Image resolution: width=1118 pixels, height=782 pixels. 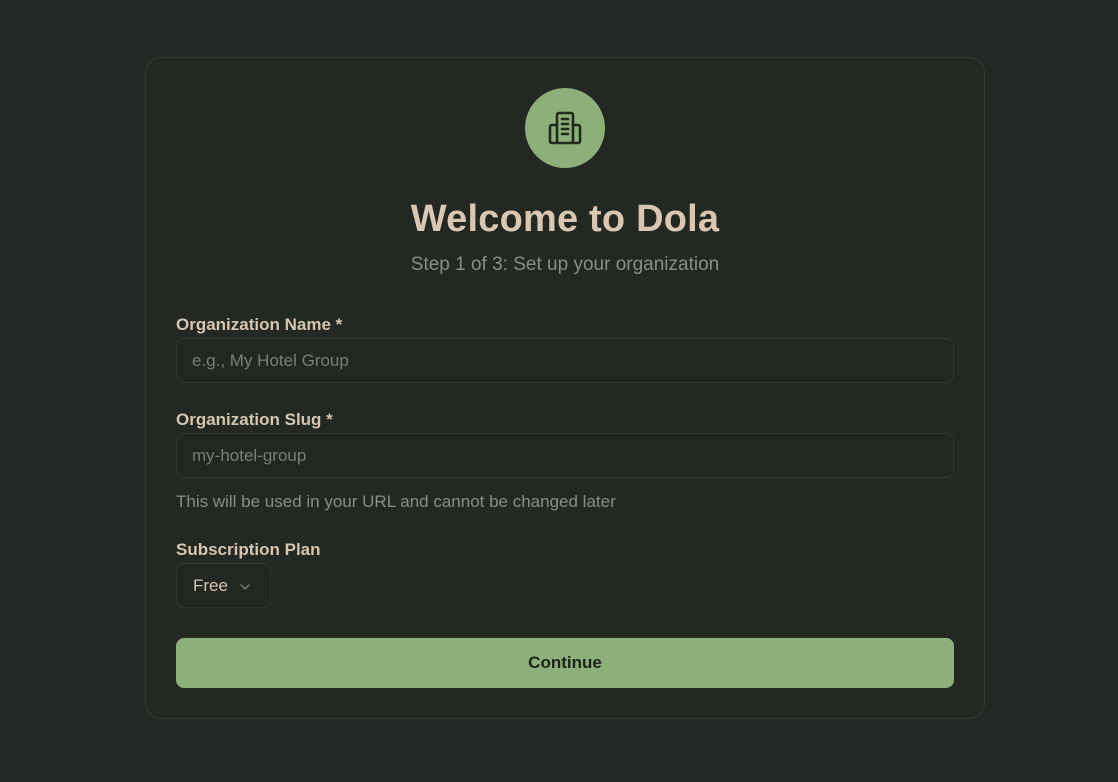 What do you see at coordinates (565, 219) in the screenshot?
I see `page-title: Welcome to Dola` at bounding box center [565, 219].